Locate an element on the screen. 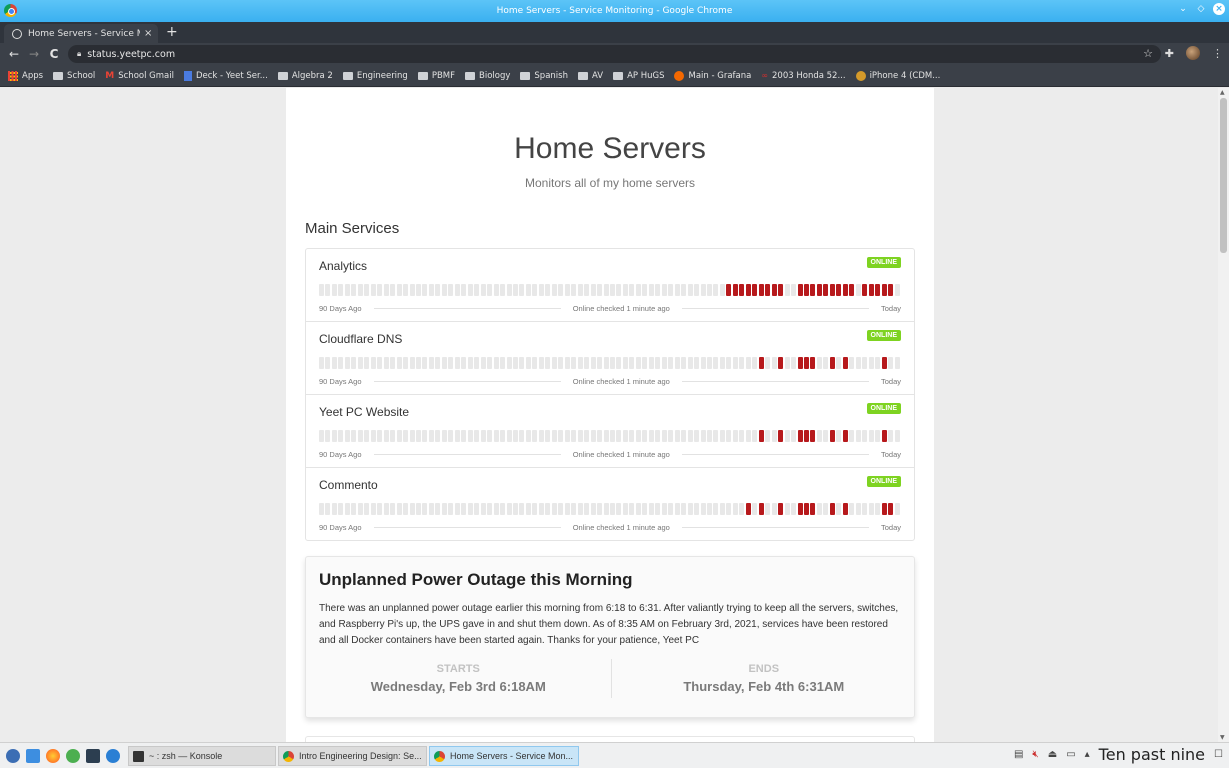  clipboard-icon: ▤ is located at coordinates (1018, 754).